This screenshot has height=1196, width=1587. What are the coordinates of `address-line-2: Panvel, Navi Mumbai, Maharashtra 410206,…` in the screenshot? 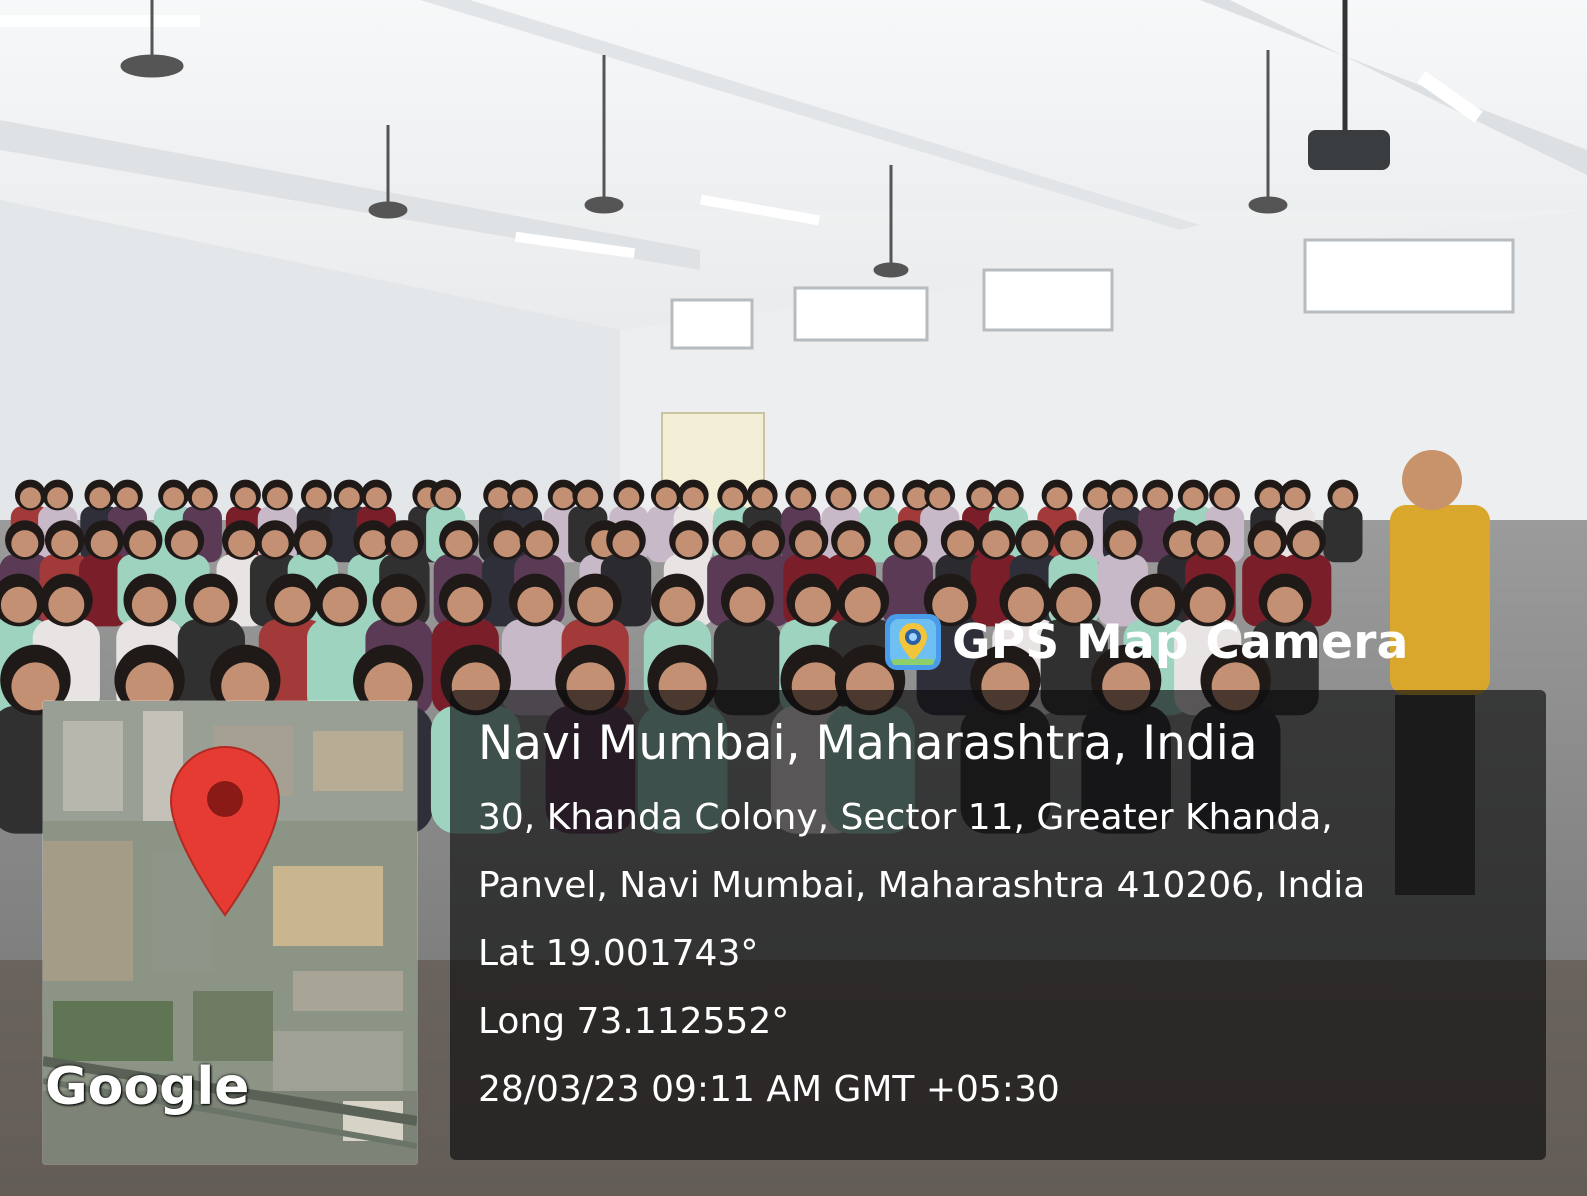 It's located at (922, 885).